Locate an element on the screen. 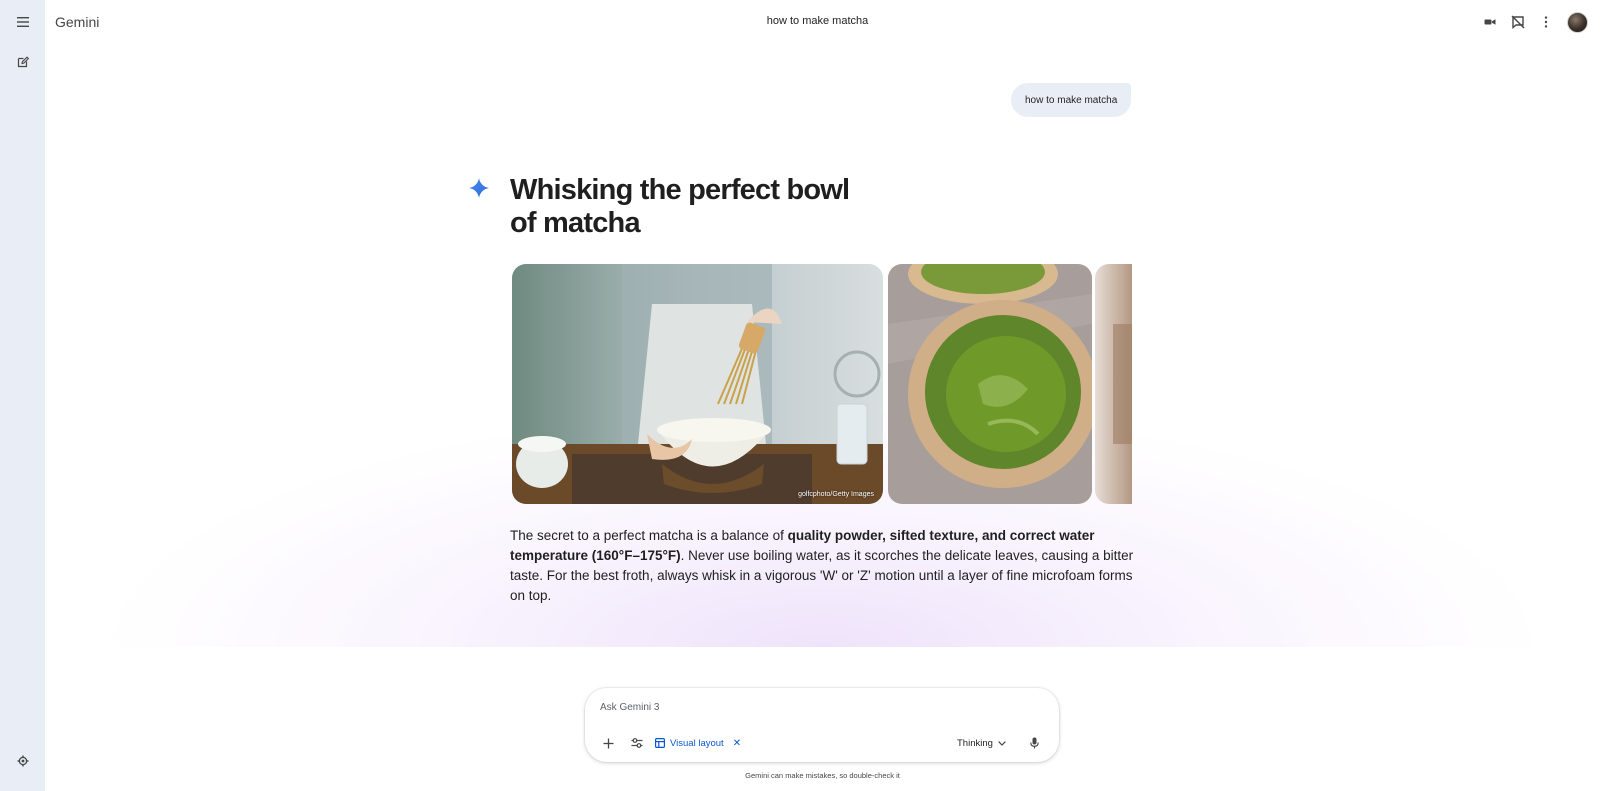 The height and width of the screenshot is (791, 1600). chevron-down-icon is located at coordinates (1002, 743).